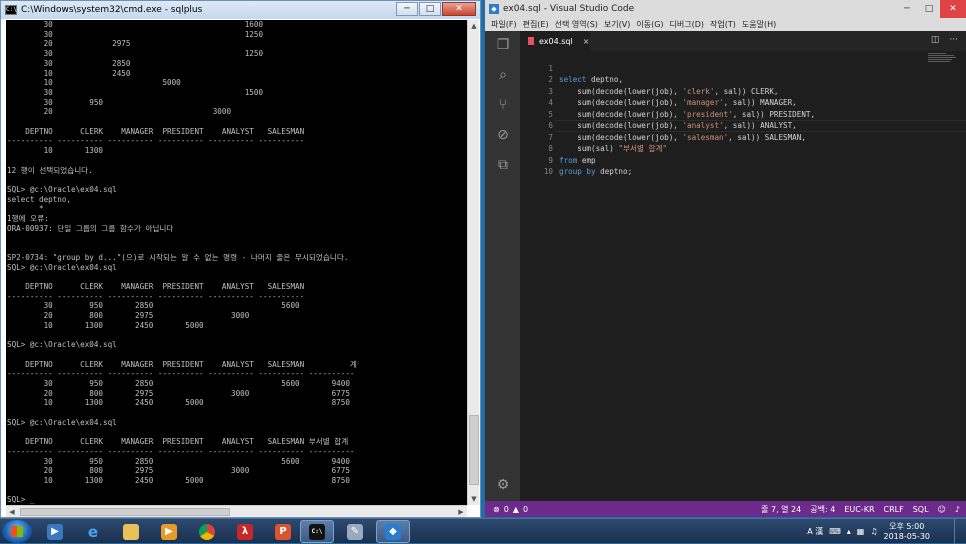 Image resolution: width=966 pixels, height=544 pixels. What do you see at coordinates (873, 531) in the screenshot?
I see `volume-icon: ♫` at bounding box center [873, 531].